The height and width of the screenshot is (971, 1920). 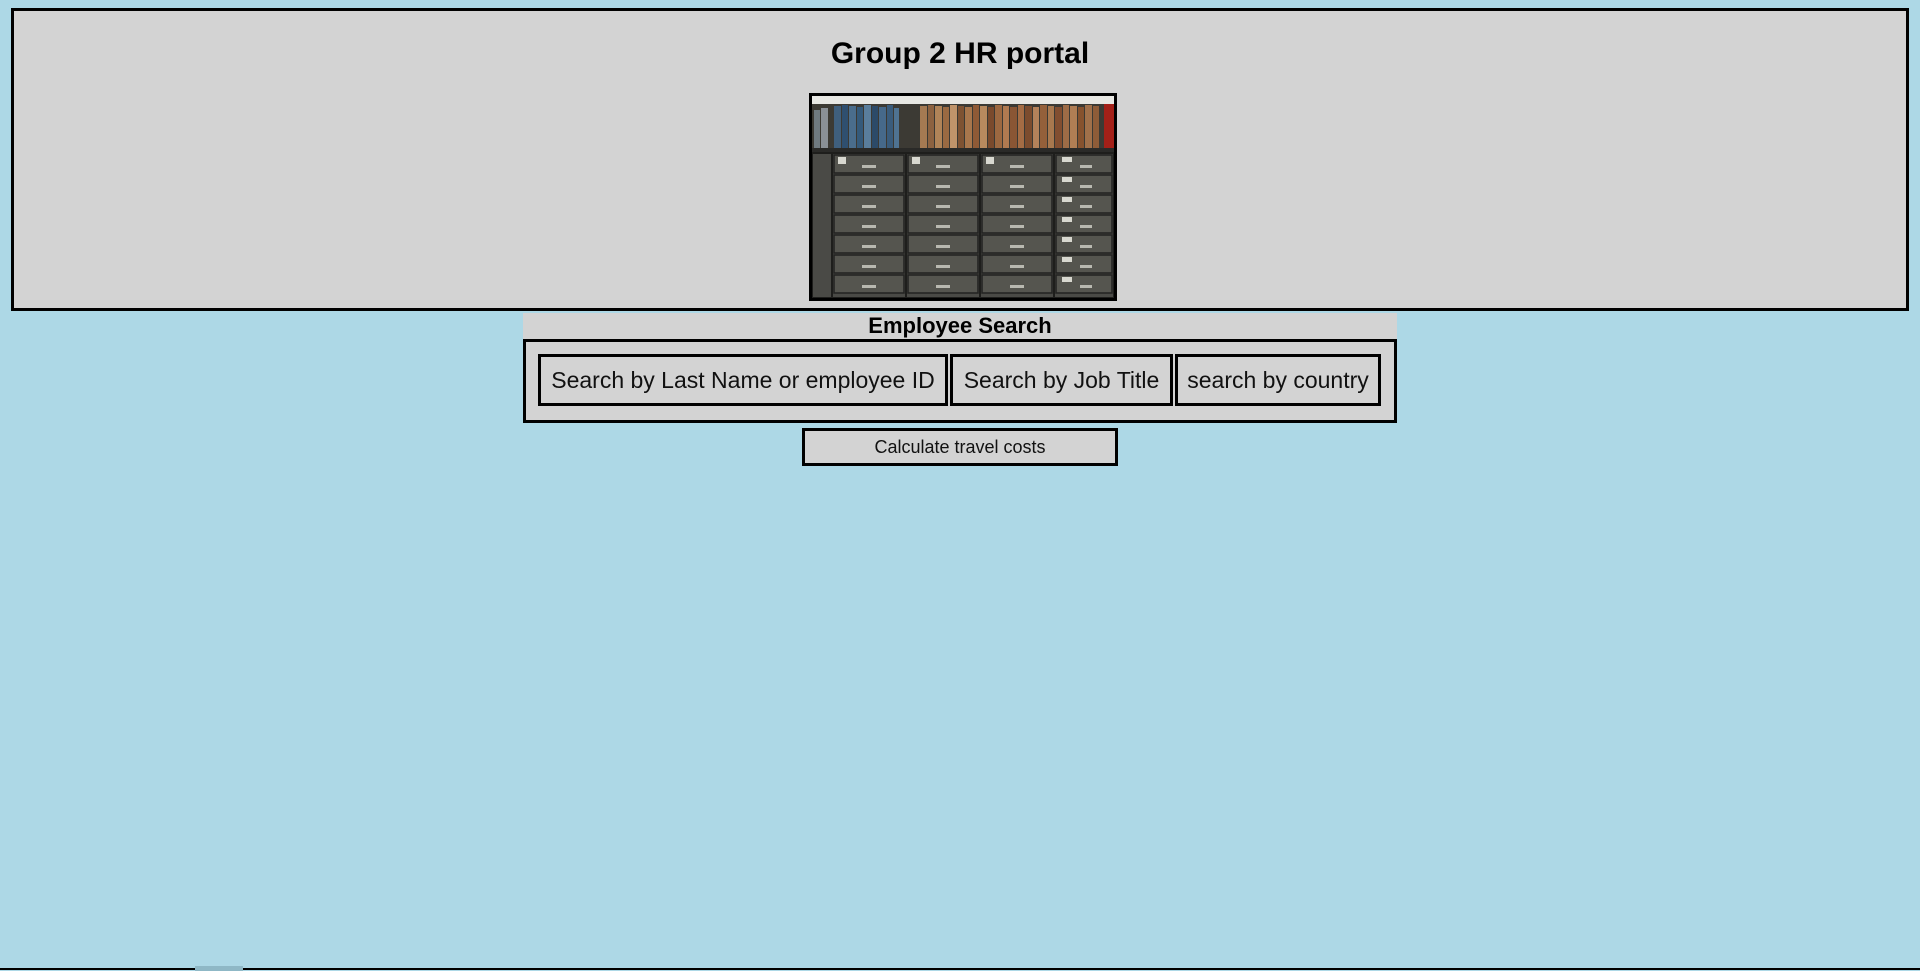 I want to click on filing-cabinets-icon, so click(x=963, y=197).